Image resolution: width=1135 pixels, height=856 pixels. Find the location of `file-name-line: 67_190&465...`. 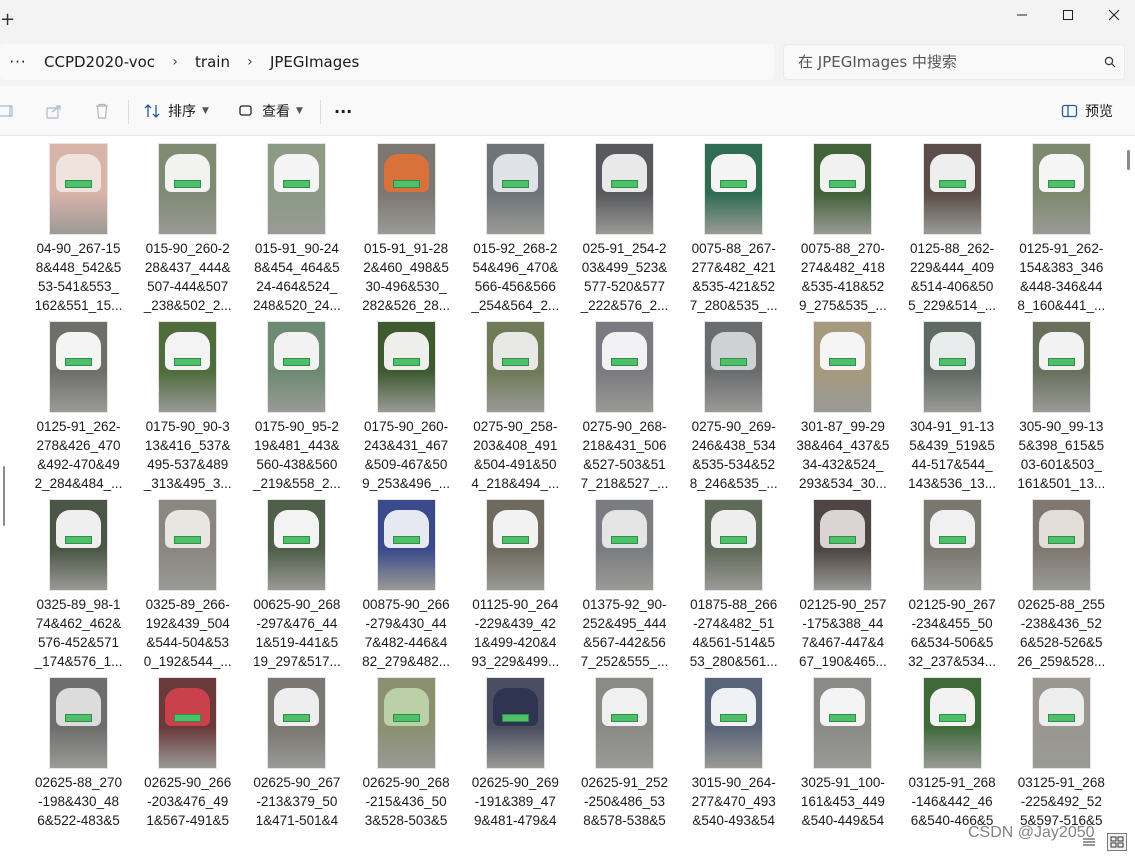

file-name-line: 67_190&465... is located at coordinates (842, 661).